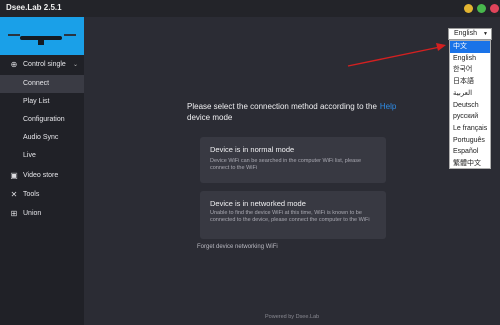 This screenshot has height=325, width=500. What do you see at coordinates (468, 8) in the screenshot?
I see `minimize-icon` at bounding box center [468, 8].